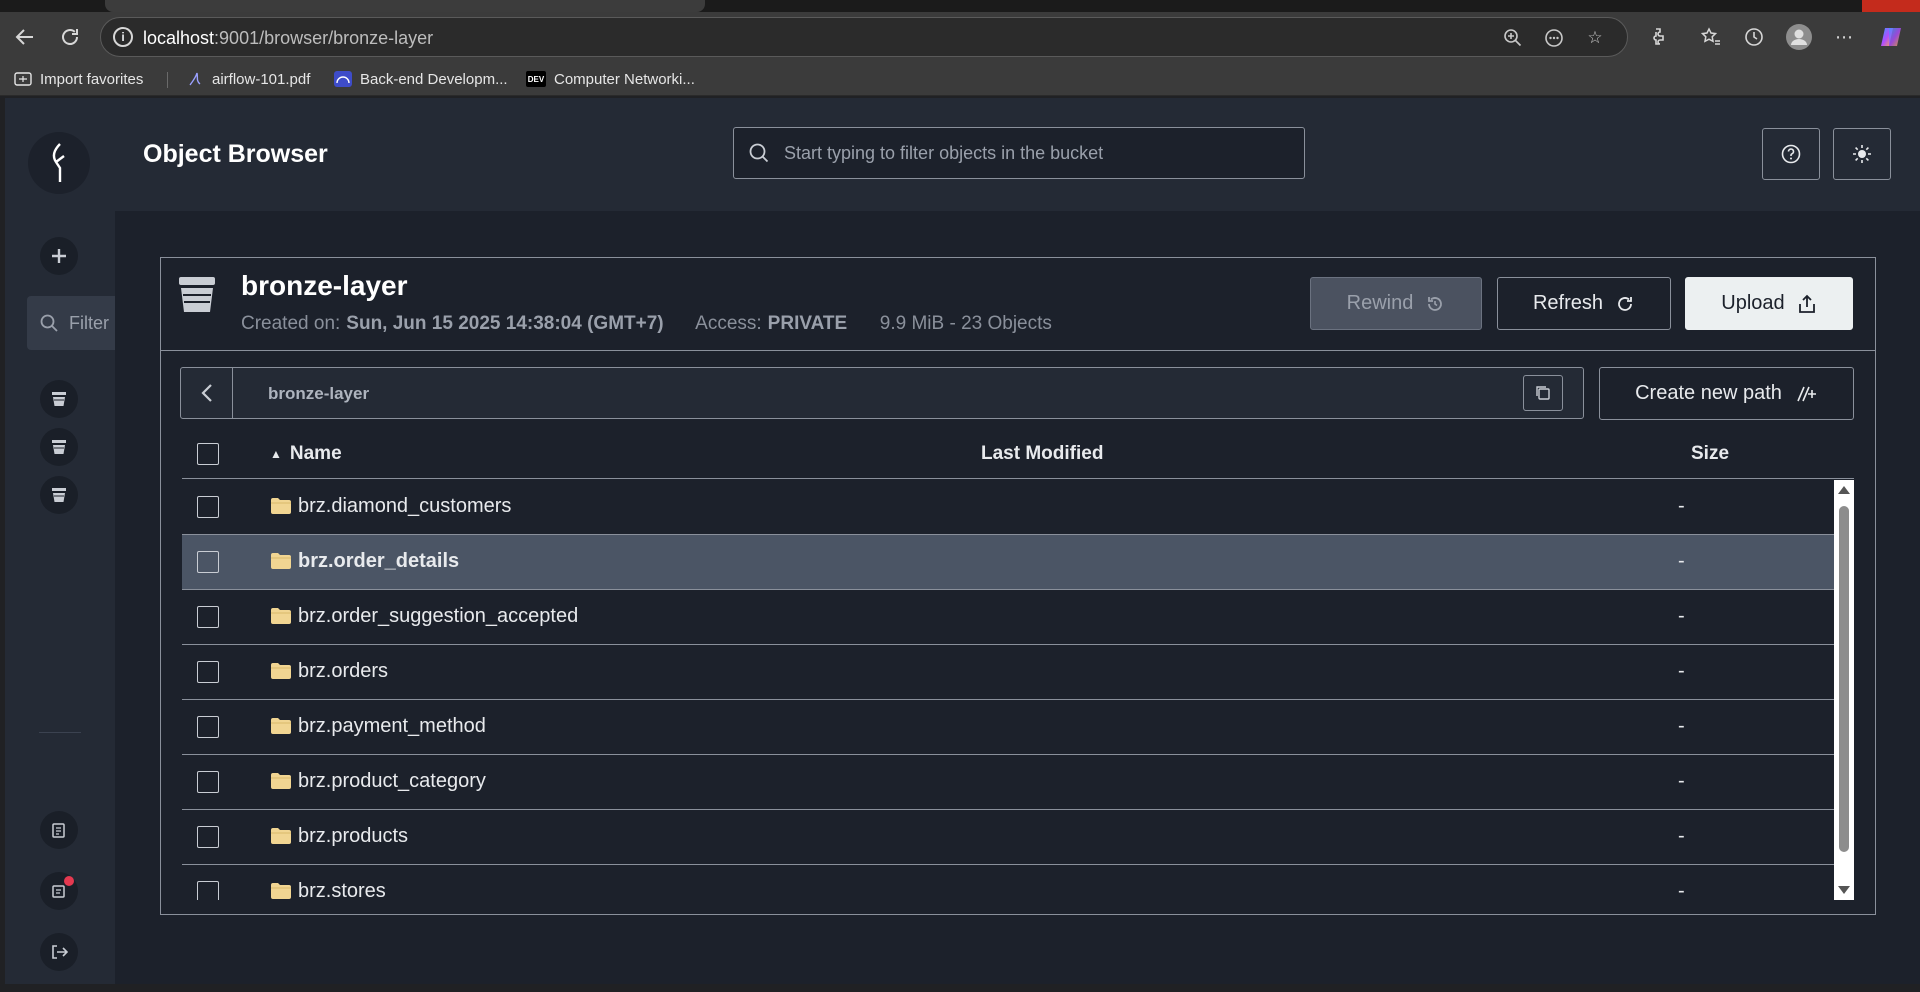  What do you see at coordinates (59, 952) in the screenshot?
I see `logout-button` at bounding box center [59, 952].